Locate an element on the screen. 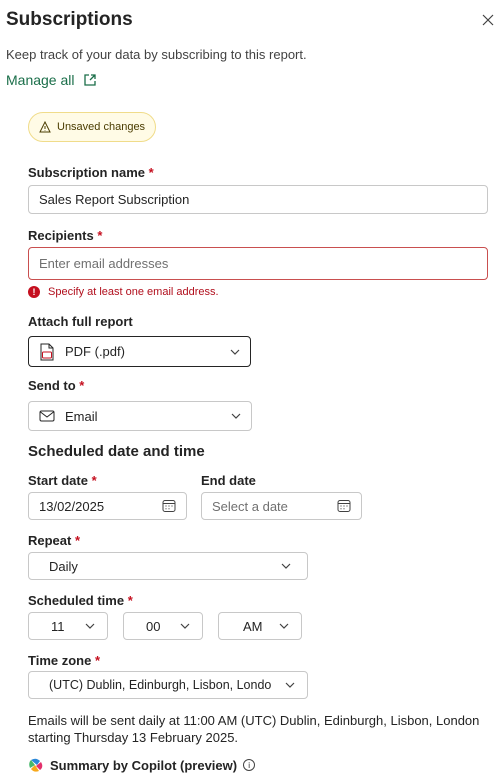  hour-dropdown: 11 is located at coordinates (68, 626).